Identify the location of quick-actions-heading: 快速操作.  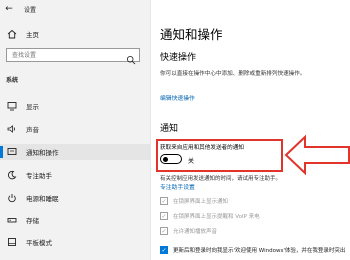
(178, 58).